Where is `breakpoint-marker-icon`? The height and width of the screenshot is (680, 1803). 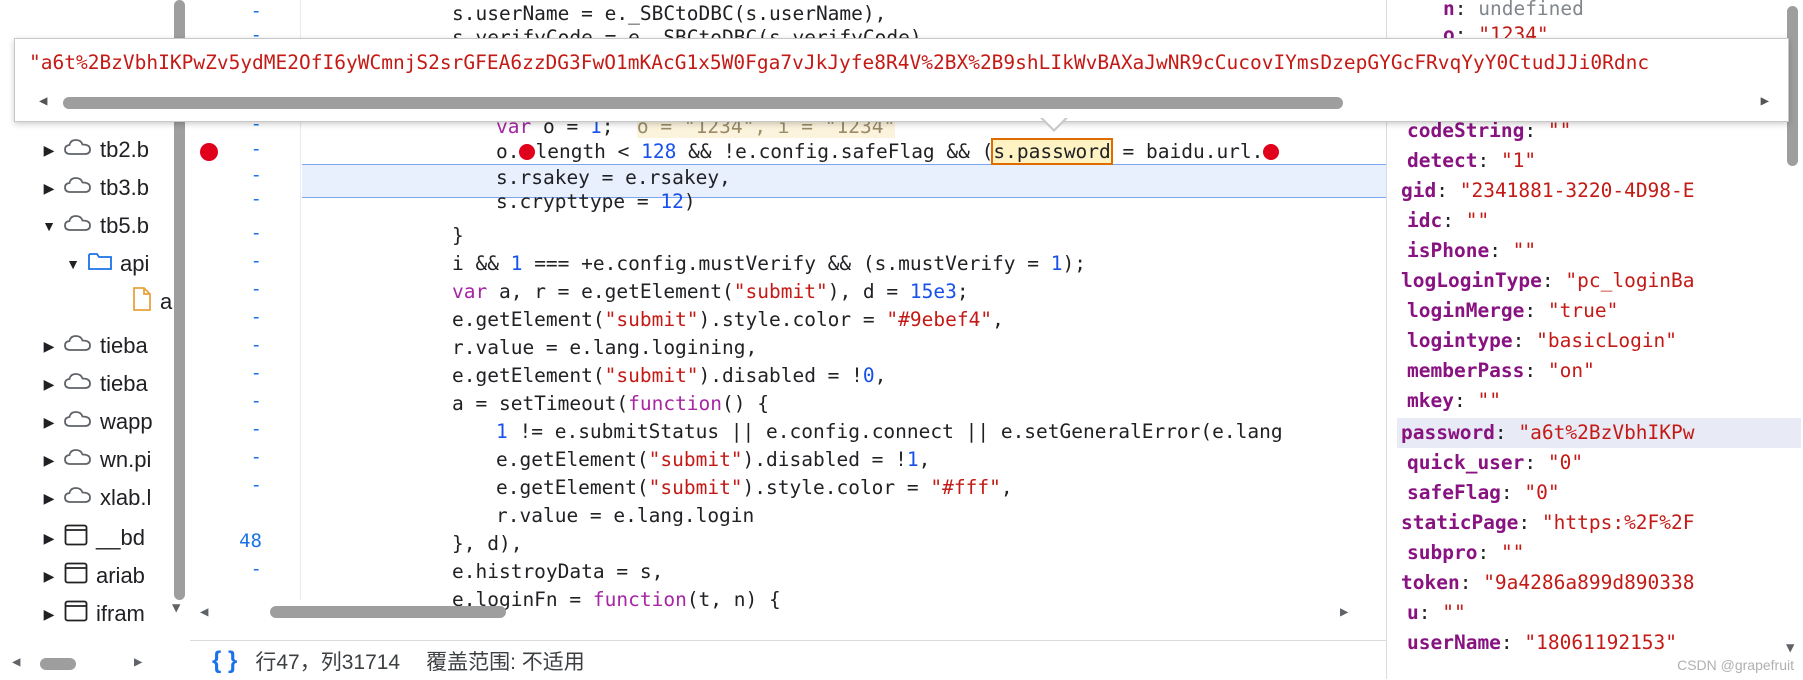
breakpoint-marker-icon is located at coordinates (209, 152).